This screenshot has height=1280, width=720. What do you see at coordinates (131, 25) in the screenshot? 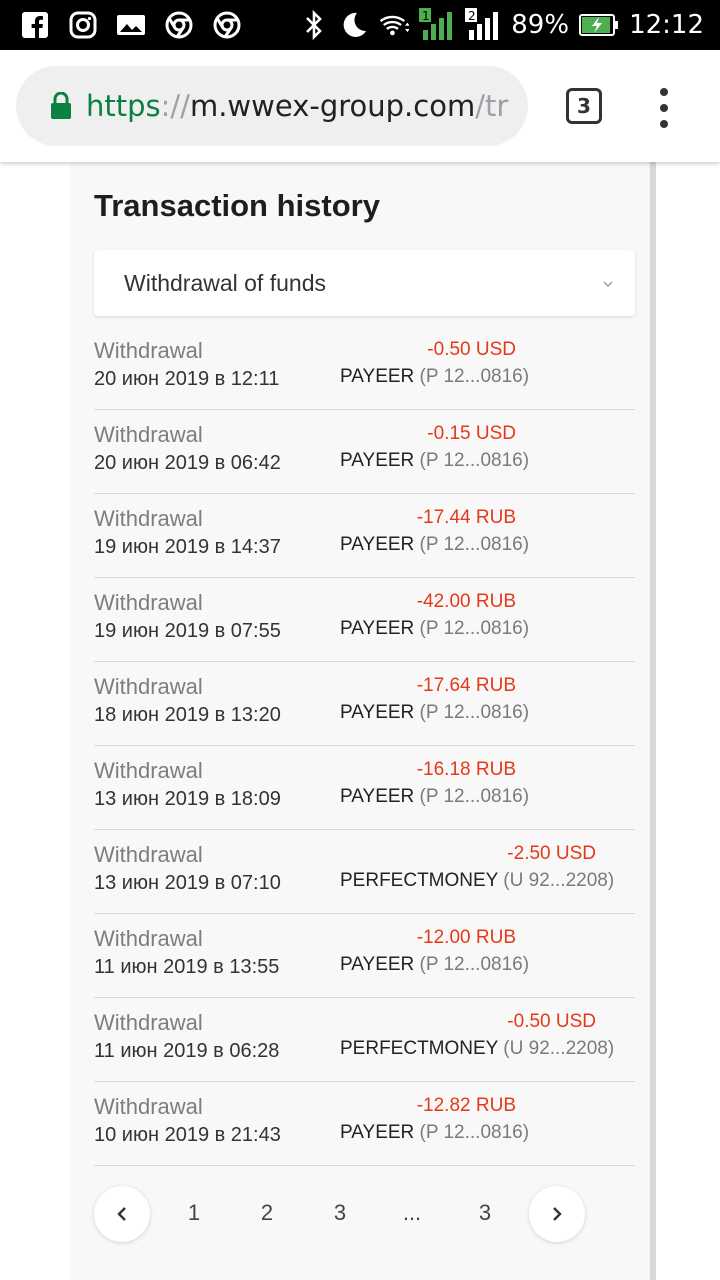
I see `gallery-icon` at bounding box center [131, 25].